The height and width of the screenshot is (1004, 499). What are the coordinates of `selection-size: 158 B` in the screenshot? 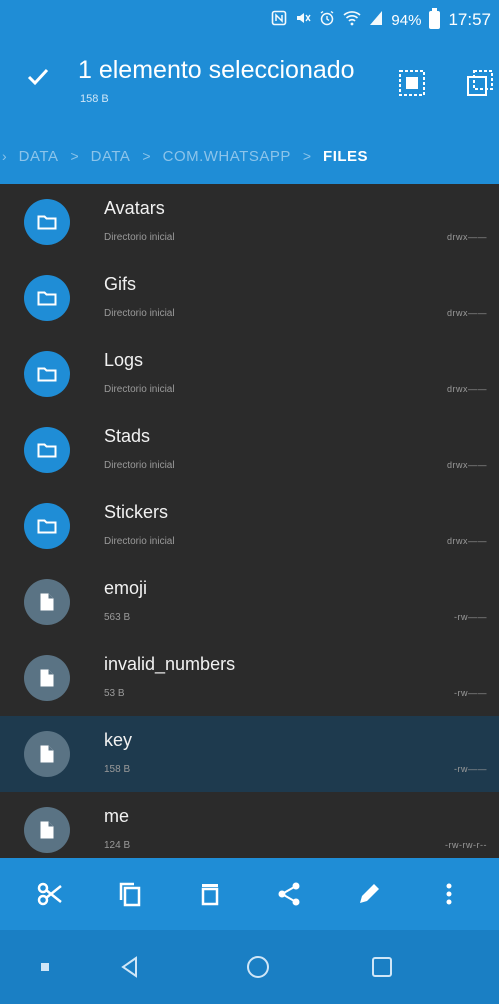 It's located at (94, 99).